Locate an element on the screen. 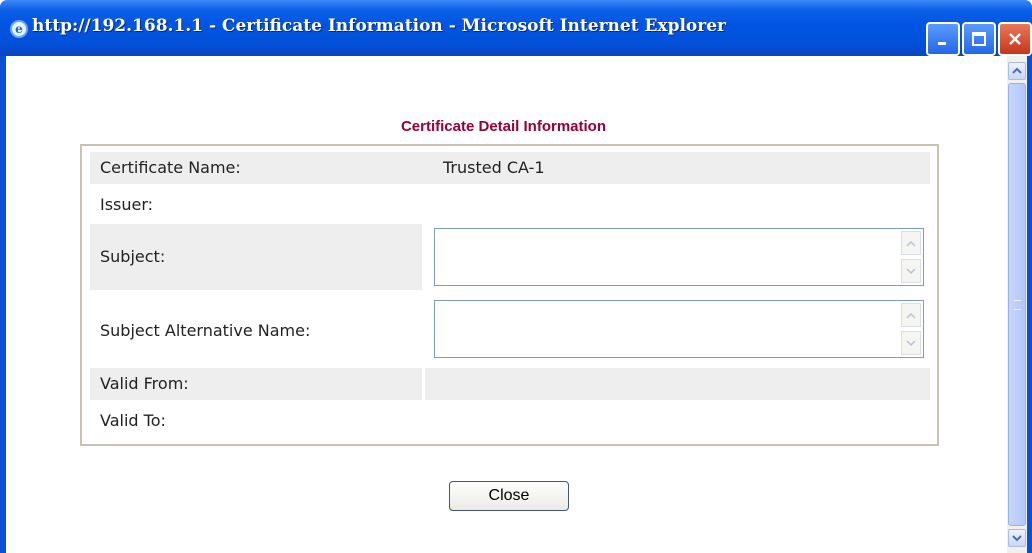 The width and height of the screenshot is (1032, 553). subject-label: Subject: is located at coordinates (133, 256).